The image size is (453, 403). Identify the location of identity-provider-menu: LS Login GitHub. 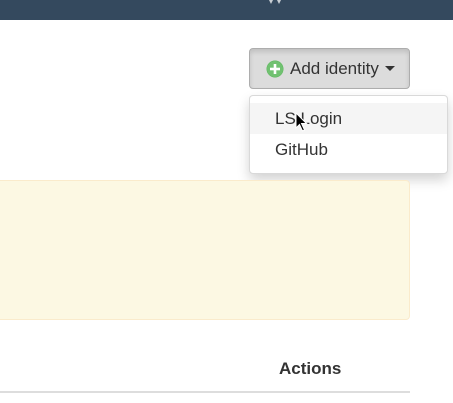
(348, 134).